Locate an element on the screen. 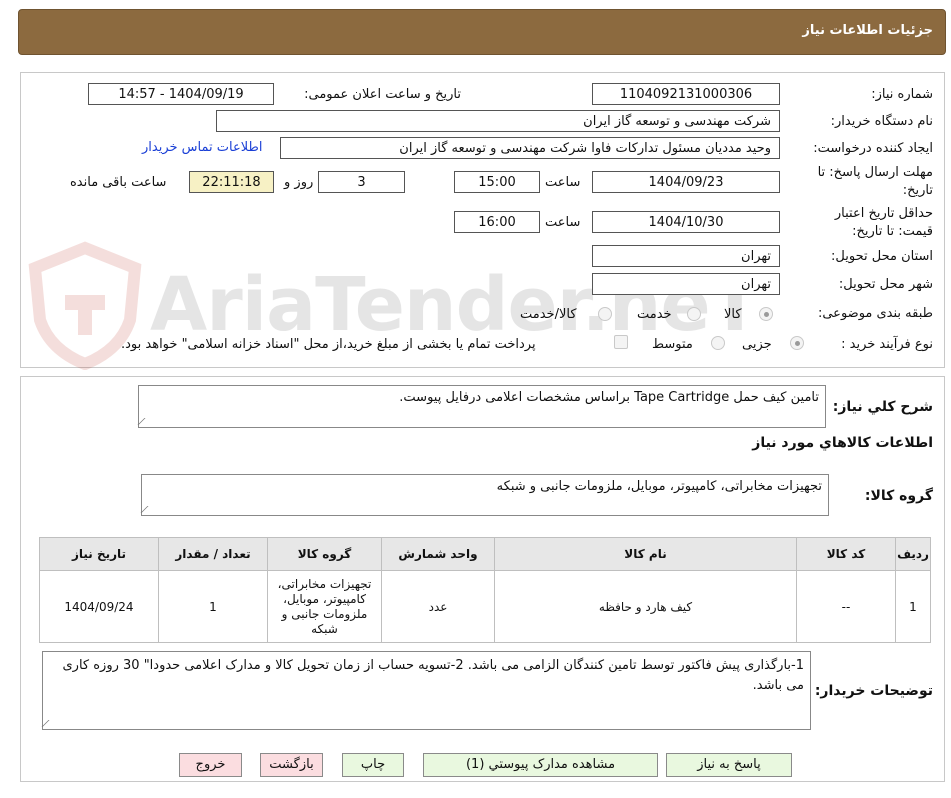 The height and width of the screenshot is (798, 951). city-field: تهران is located at coordinates (686, 284).